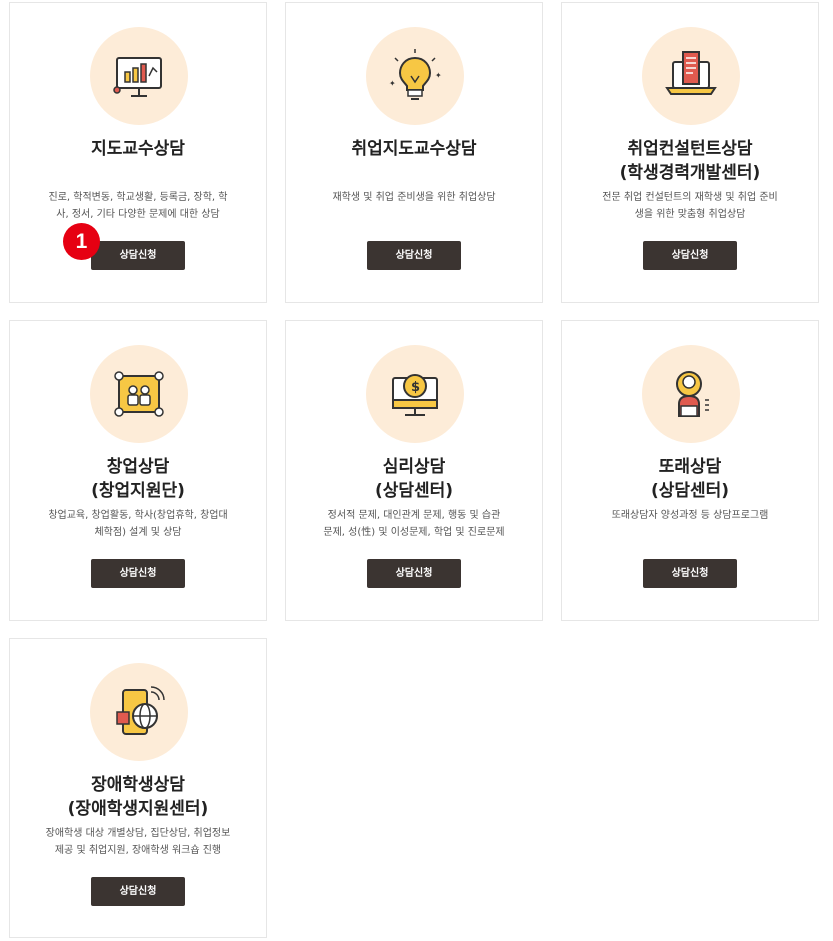 The height and width of the screenshot is (941, 833). I want to click on card-title: 또래상담 (상담센터), so click(690, 479).